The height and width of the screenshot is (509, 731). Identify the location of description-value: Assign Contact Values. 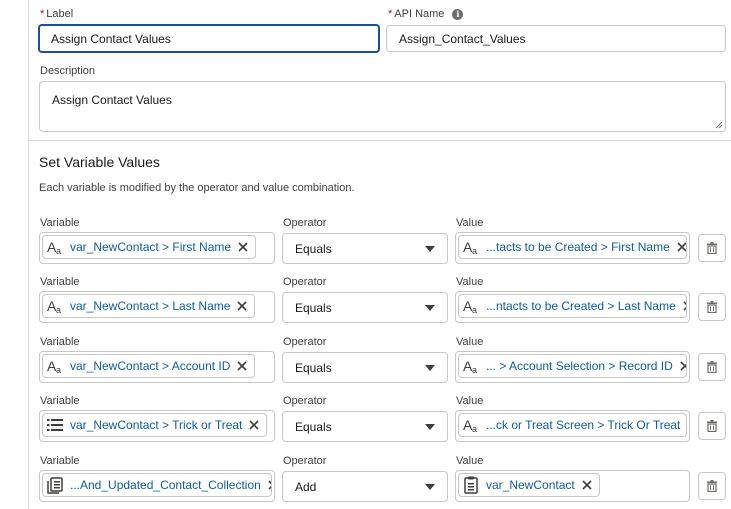
(112, 100).